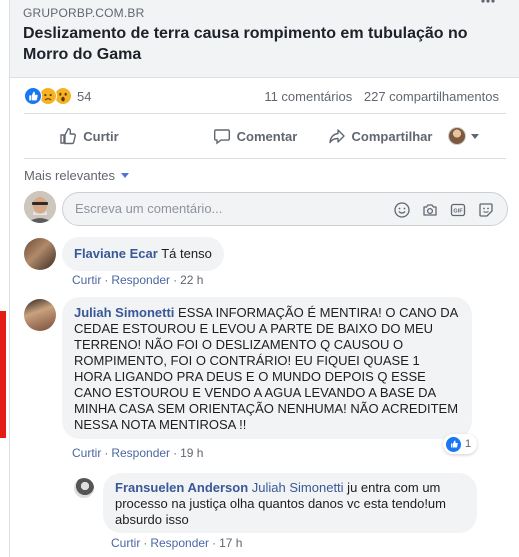 This screenshot has width=519, height=557. I want to click on post-stats: 11 comentários 227 compartilhamentos, so click(377, 96).